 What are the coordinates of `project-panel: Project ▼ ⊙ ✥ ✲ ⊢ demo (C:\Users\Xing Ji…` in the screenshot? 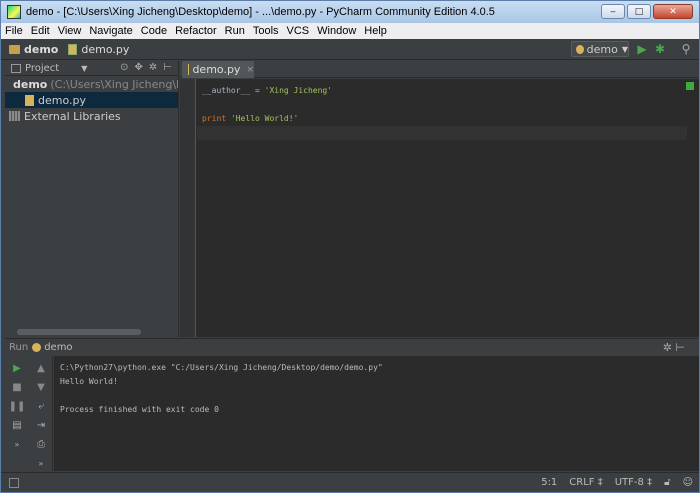 It's located at (92, 199).